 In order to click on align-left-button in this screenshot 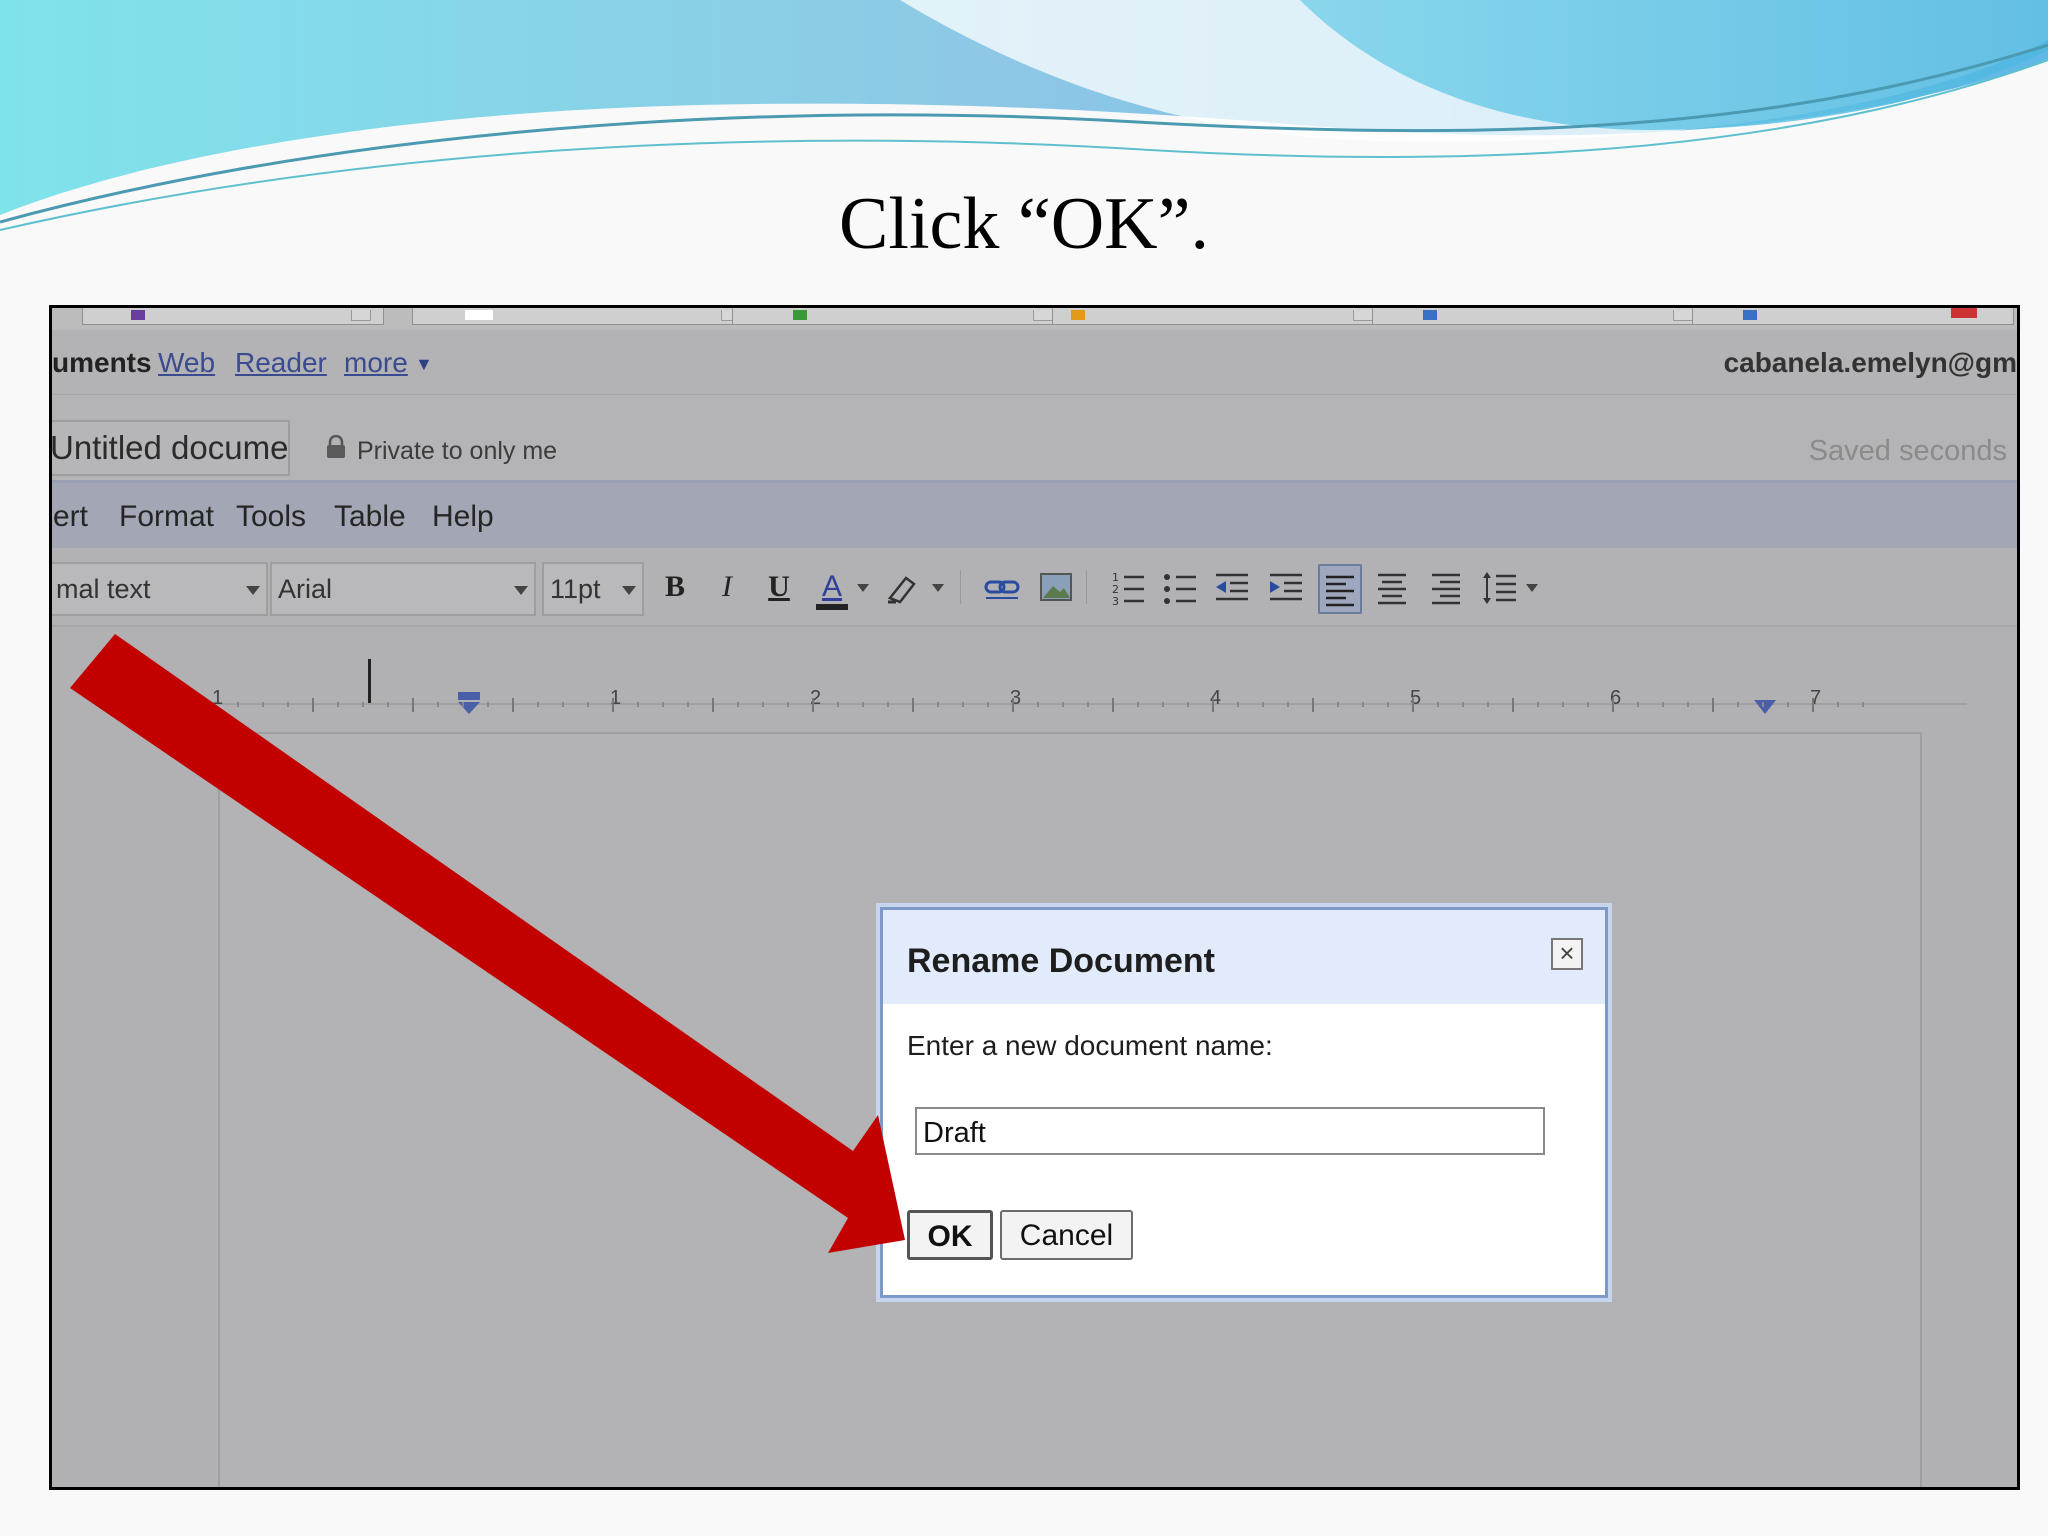, I will do `click(1340, 589)`.